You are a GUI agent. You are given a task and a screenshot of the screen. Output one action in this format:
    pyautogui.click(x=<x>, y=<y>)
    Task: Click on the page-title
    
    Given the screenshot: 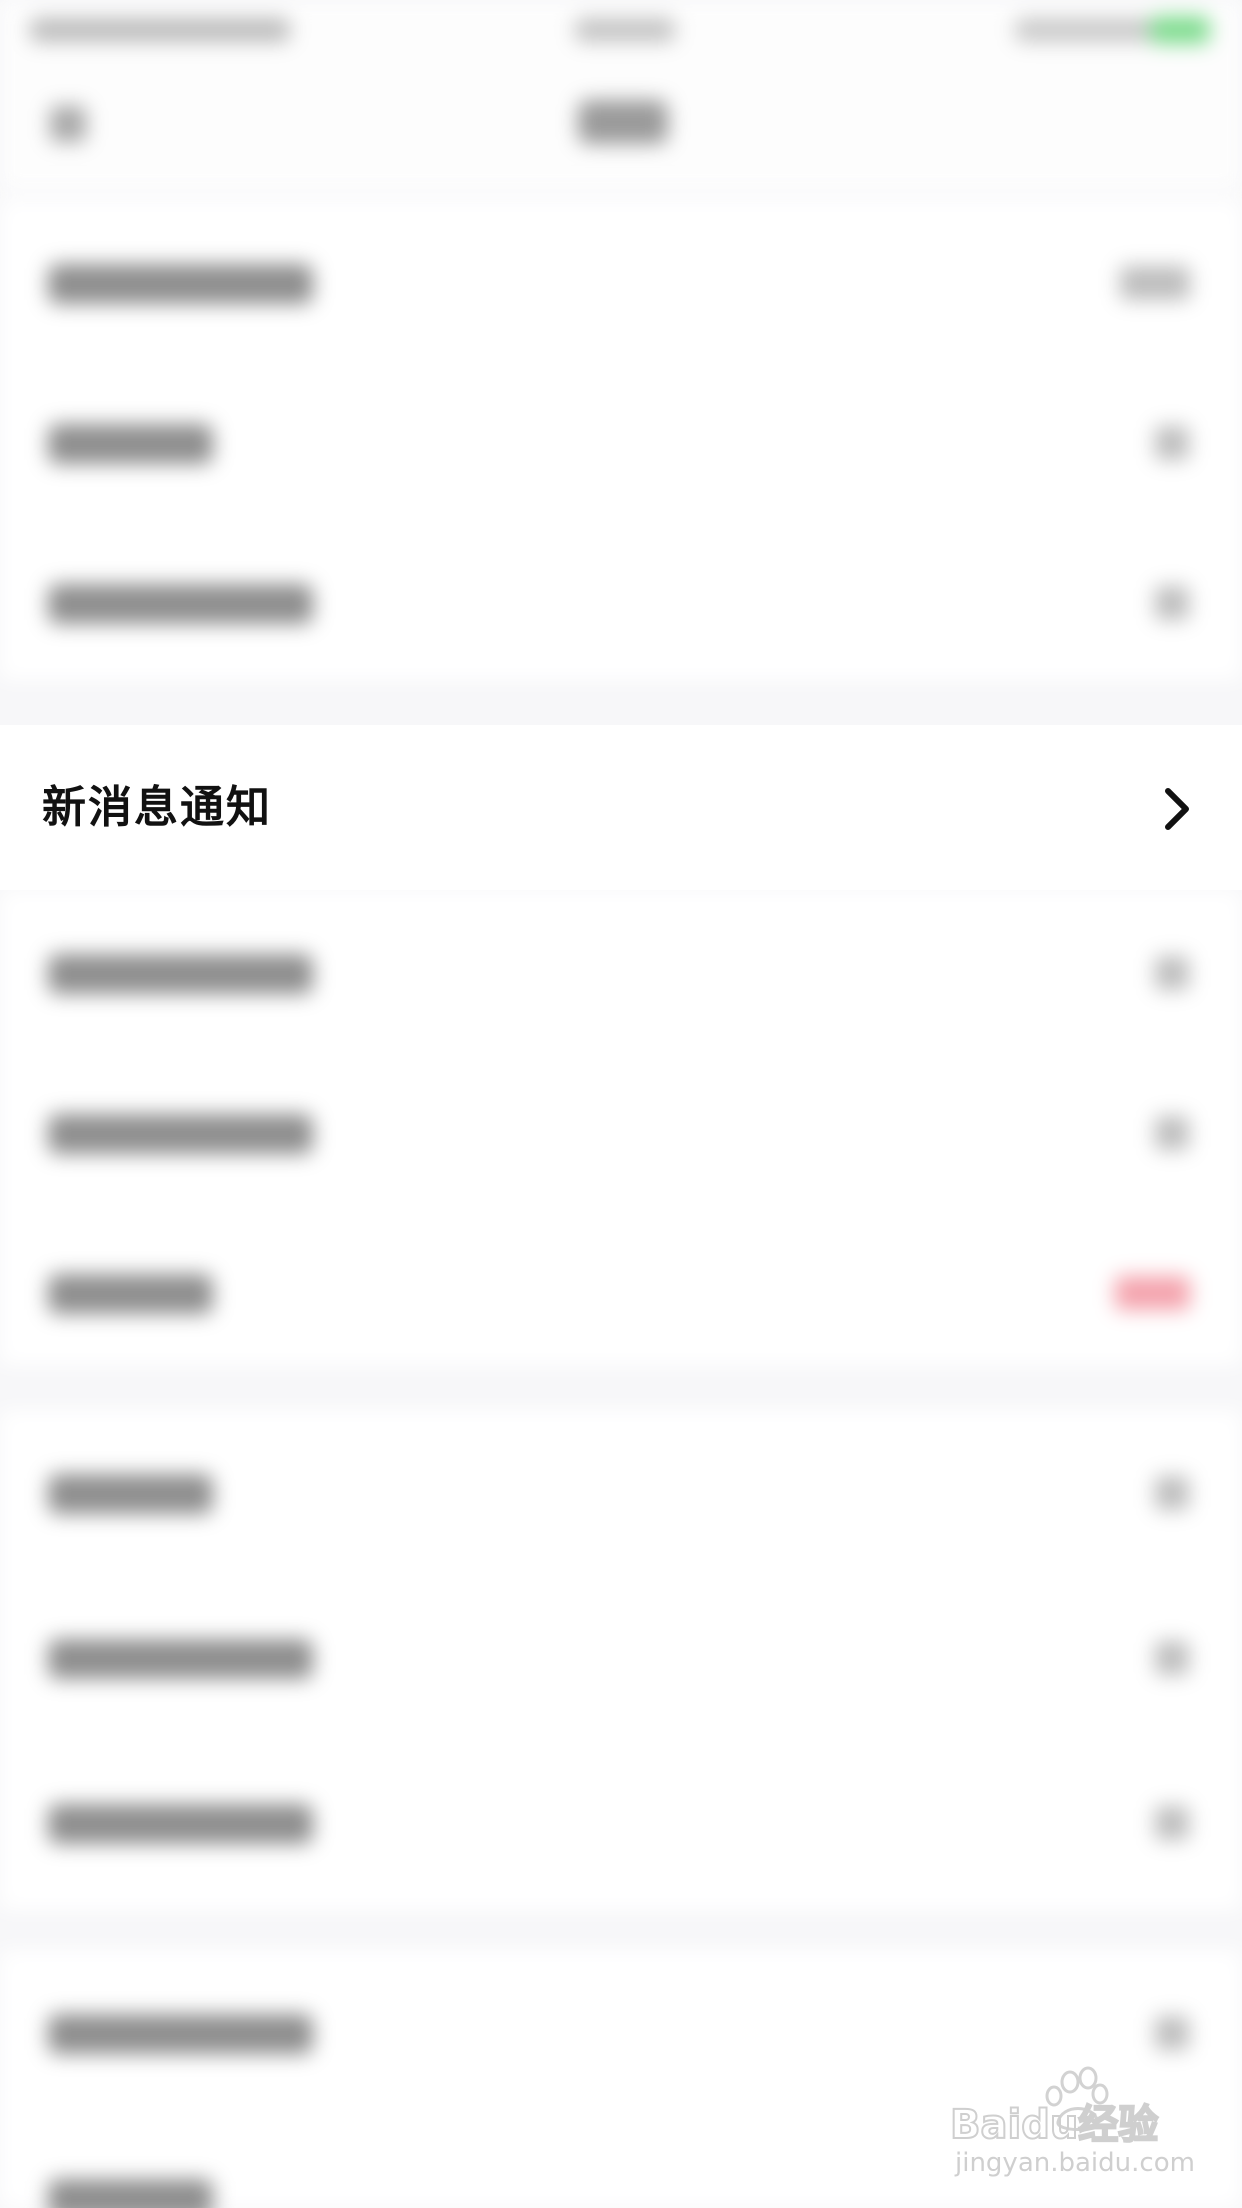 What is the action you would take?
    pyautogui.click(x=623, y=122)
    